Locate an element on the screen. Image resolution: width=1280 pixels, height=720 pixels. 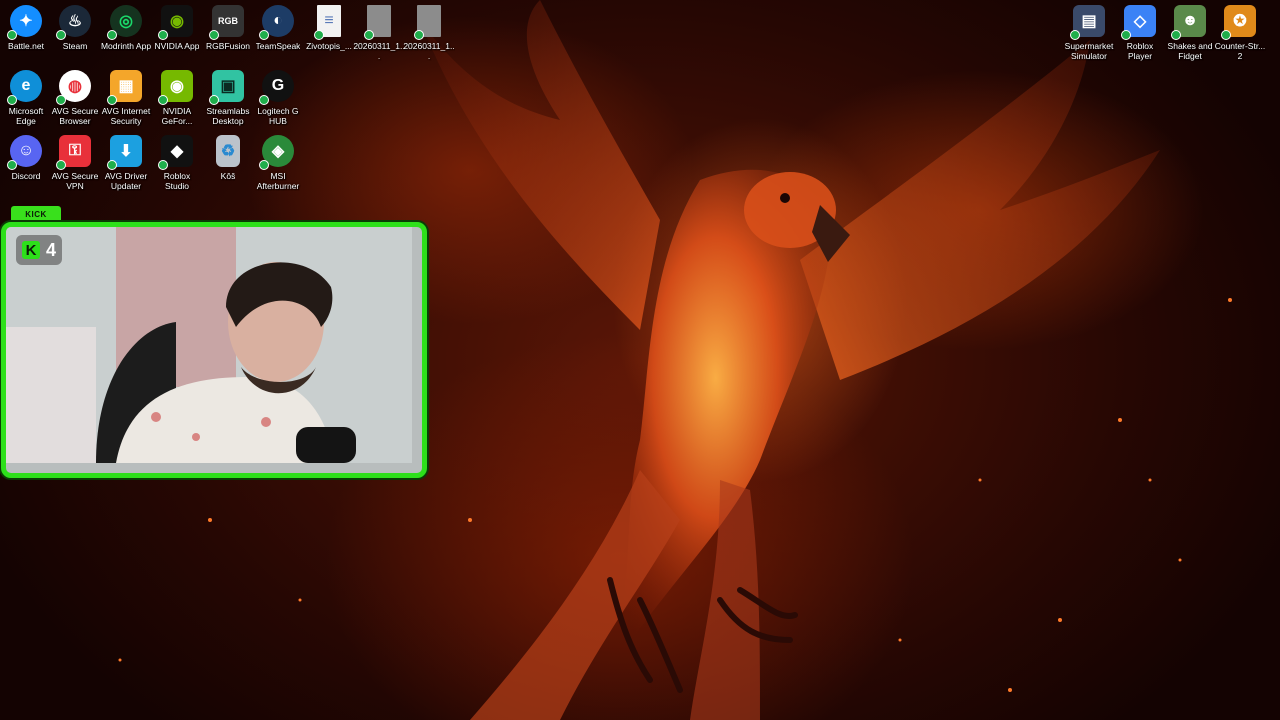
desktop-icon-avg-driver: ⬇ AVG Driver Updater is located at coordinates (126, 163).